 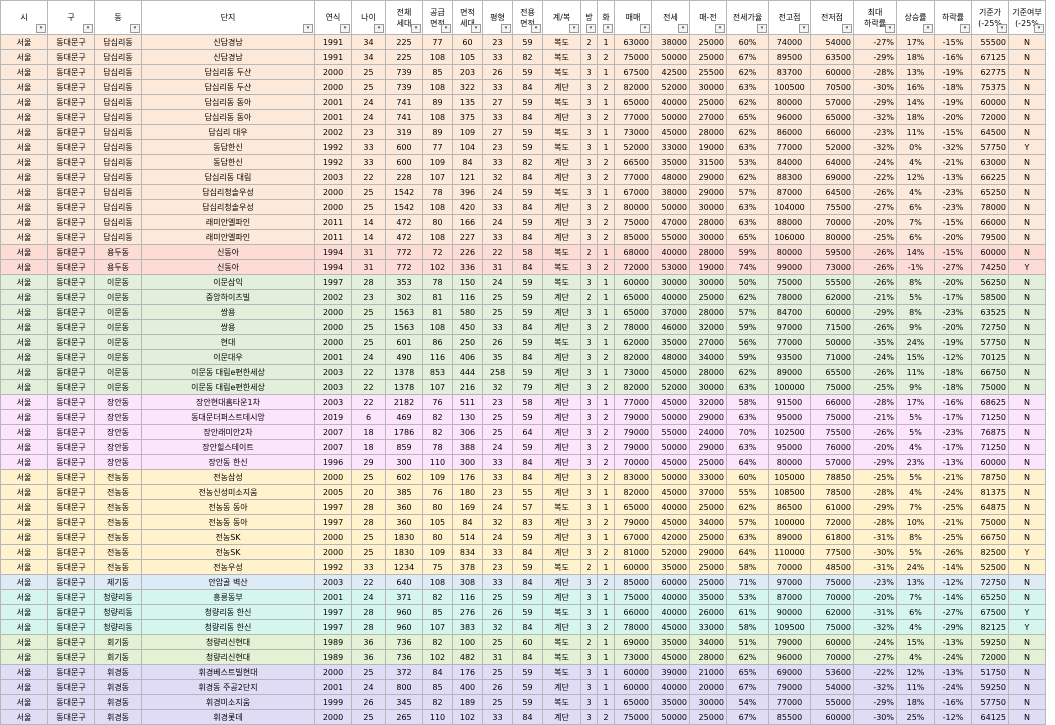 What do you see at coordinates (404, 237) in the screenshot?
I see `table-cell: 472` at bounding box center [404, 237].